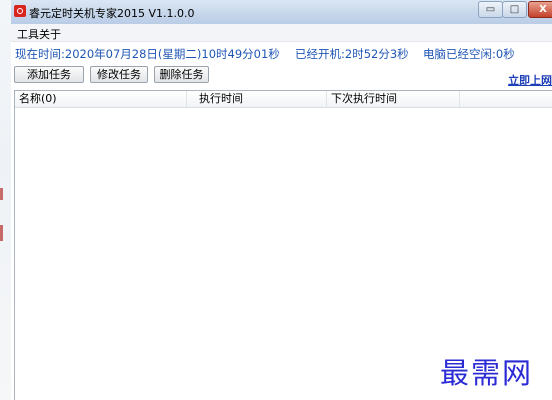  What do you see at coordinates (514, 9) in the screenshot?
I see `maximize-button: □` at bounding box center [514, 9].